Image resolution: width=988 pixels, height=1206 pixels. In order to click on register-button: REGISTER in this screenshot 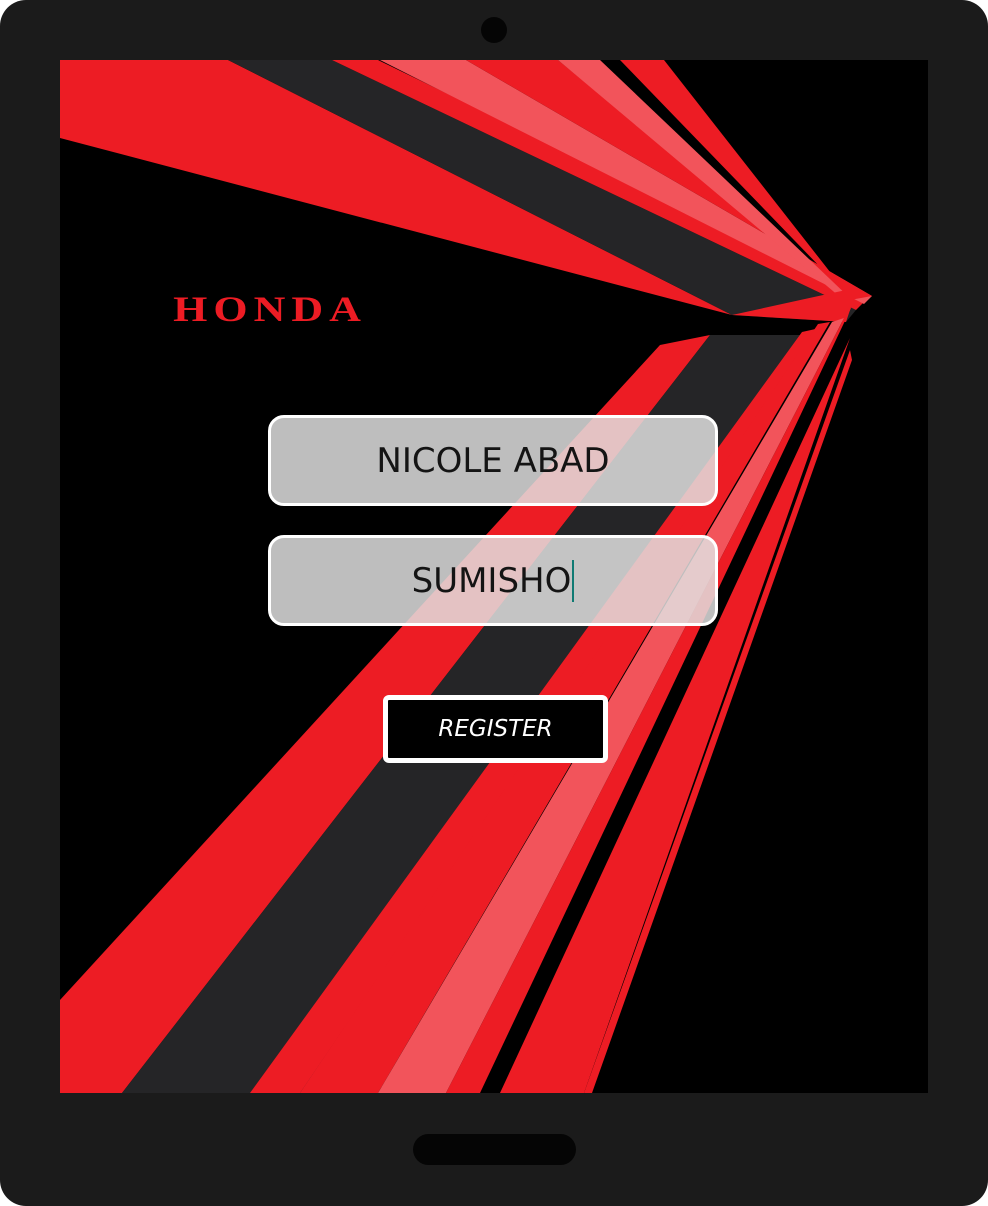, I will do `click(495, 729)`.